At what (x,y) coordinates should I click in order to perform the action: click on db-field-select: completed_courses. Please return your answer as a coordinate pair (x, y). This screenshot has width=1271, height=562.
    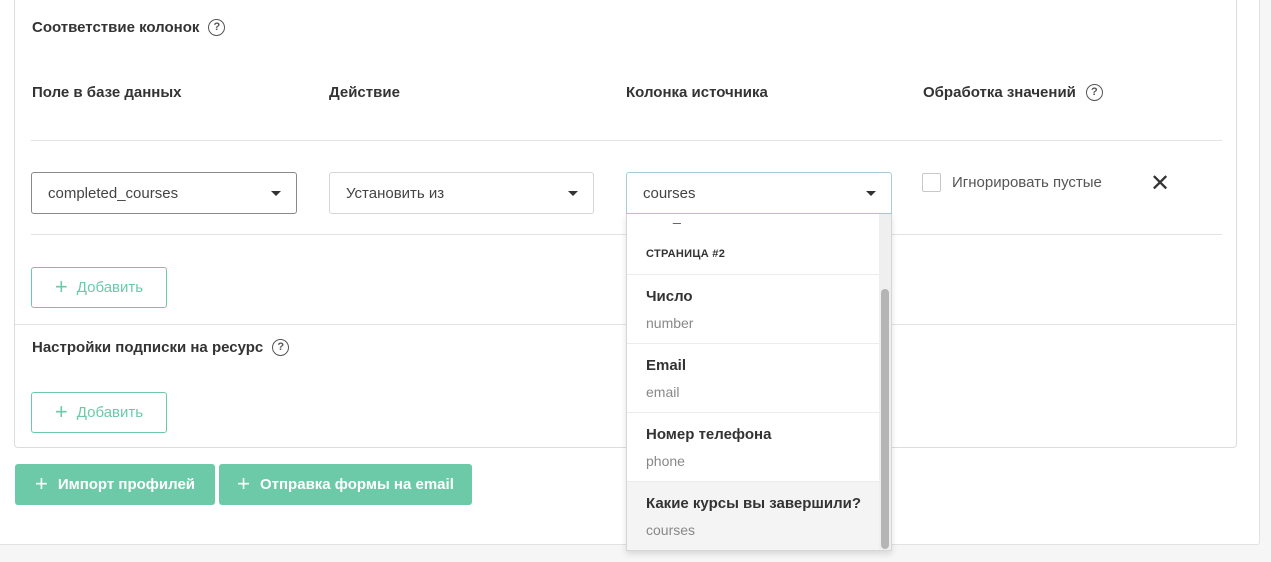
    Looking at the image, I should click on (164, 193).